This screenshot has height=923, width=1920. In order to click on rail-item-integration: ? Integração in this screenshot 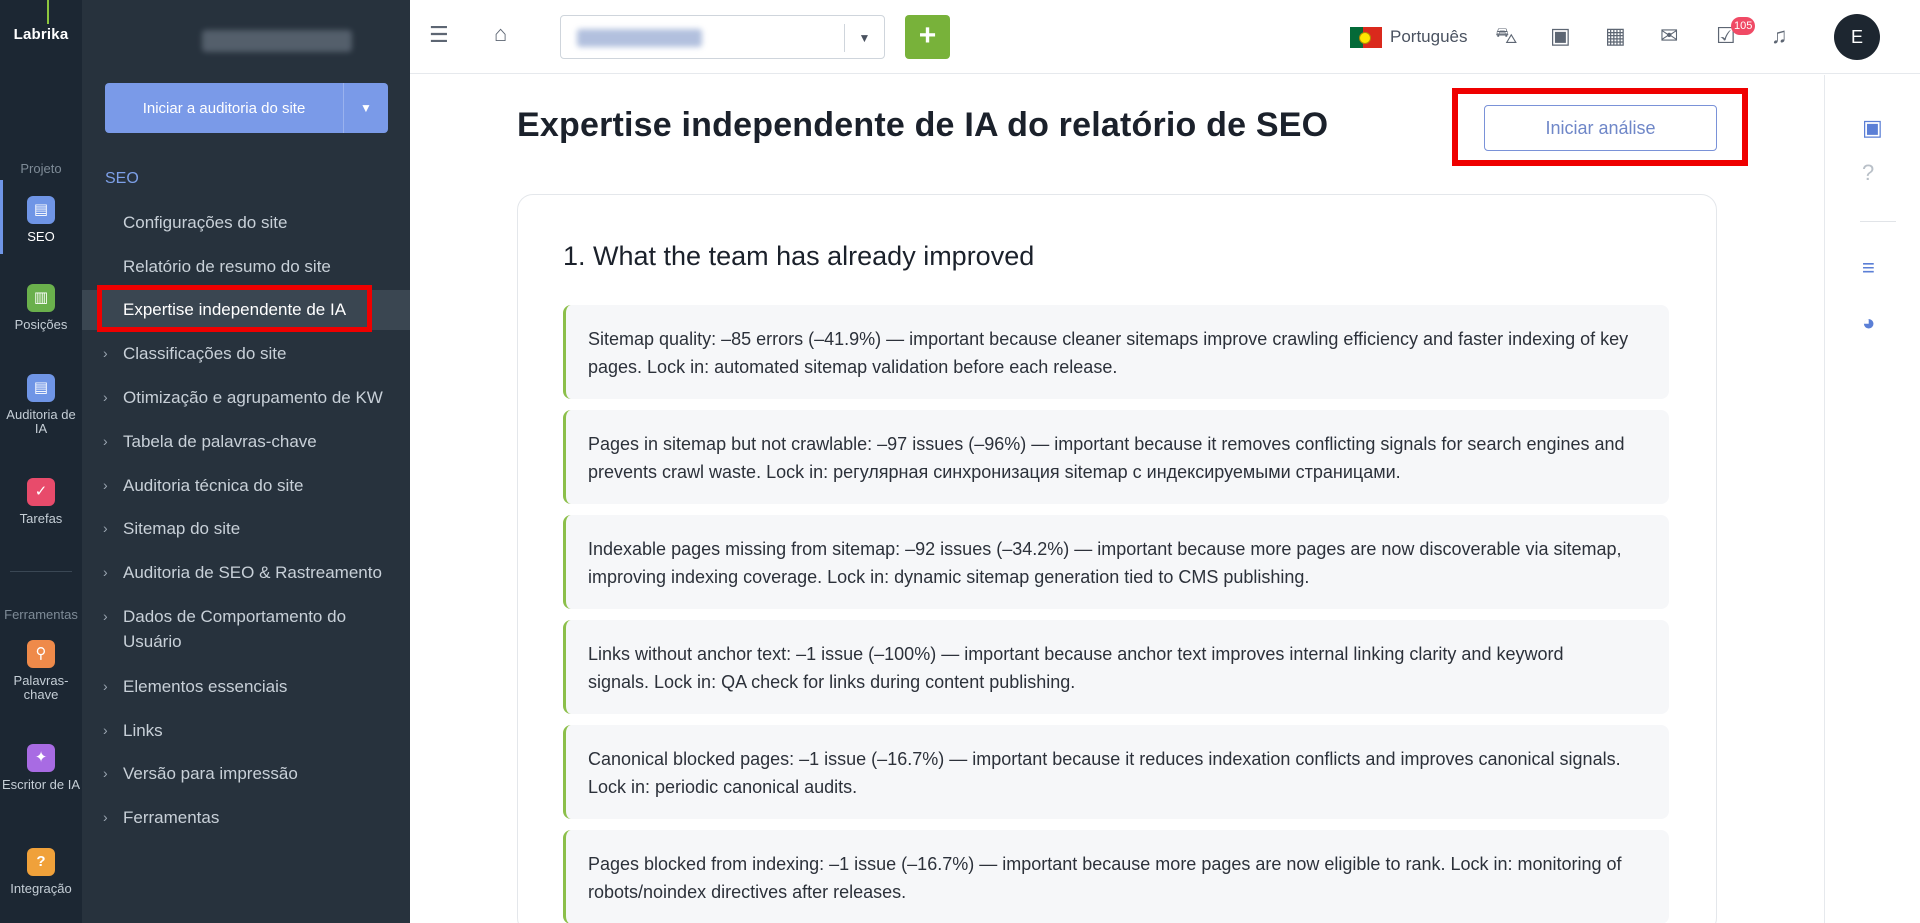, I will do `click(41, 872)`.